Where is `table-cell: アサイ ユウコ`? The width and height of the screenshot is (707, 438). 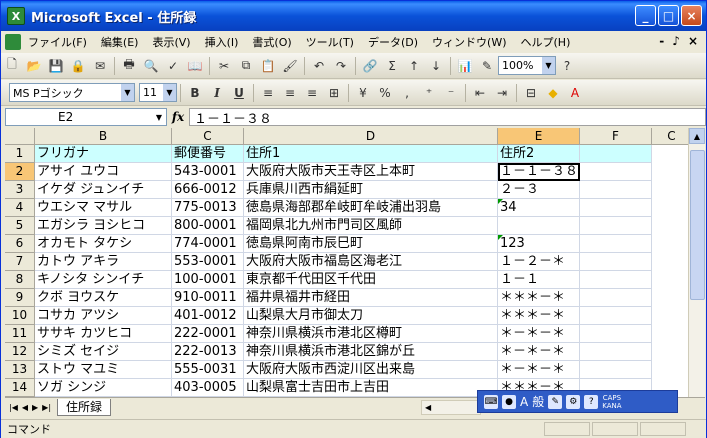
table-cell: アサイ ユウコ is located at coordinates (103, 172).